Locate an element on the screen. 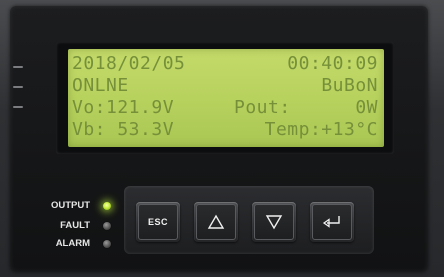 Image resolution: width=444 pixels, height=277 pixels. output-power-label: Pout: is located at coordinates (262, 107).